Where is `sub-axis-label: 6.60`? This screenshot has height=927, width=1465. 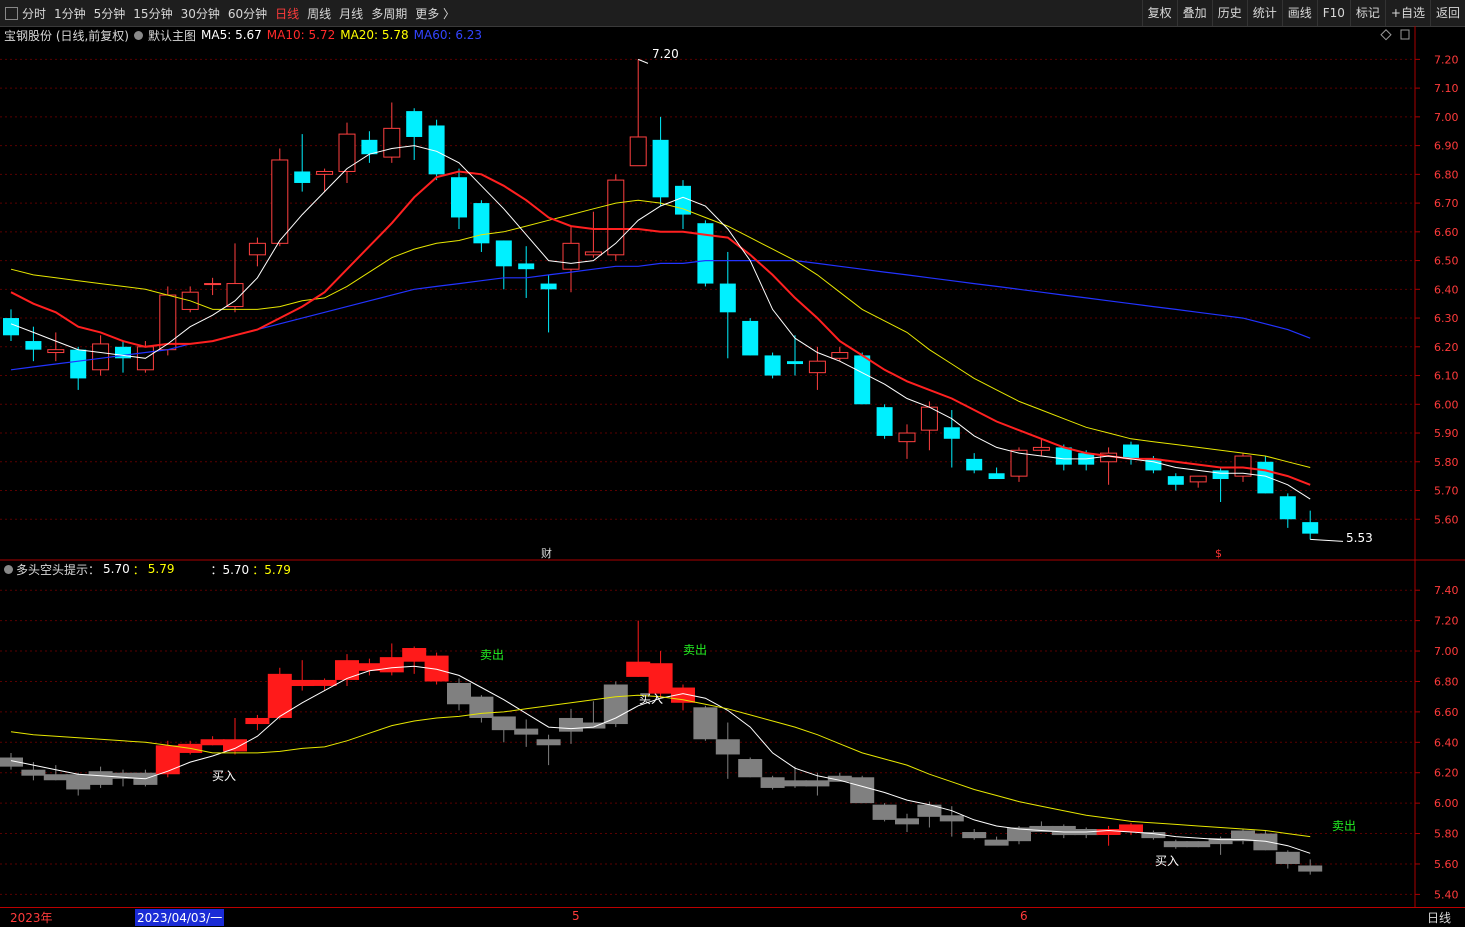 sub-axis-label: 6.60 is located at coordinates (1446, 712).